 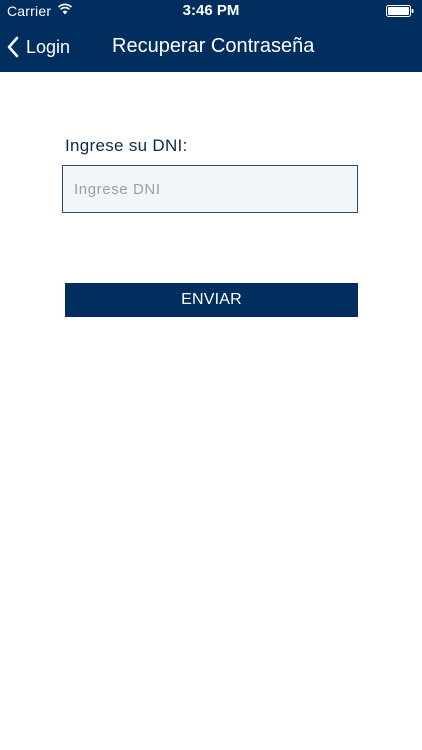 I want to click on chevron-left-icon, so click(x=13, y=47).